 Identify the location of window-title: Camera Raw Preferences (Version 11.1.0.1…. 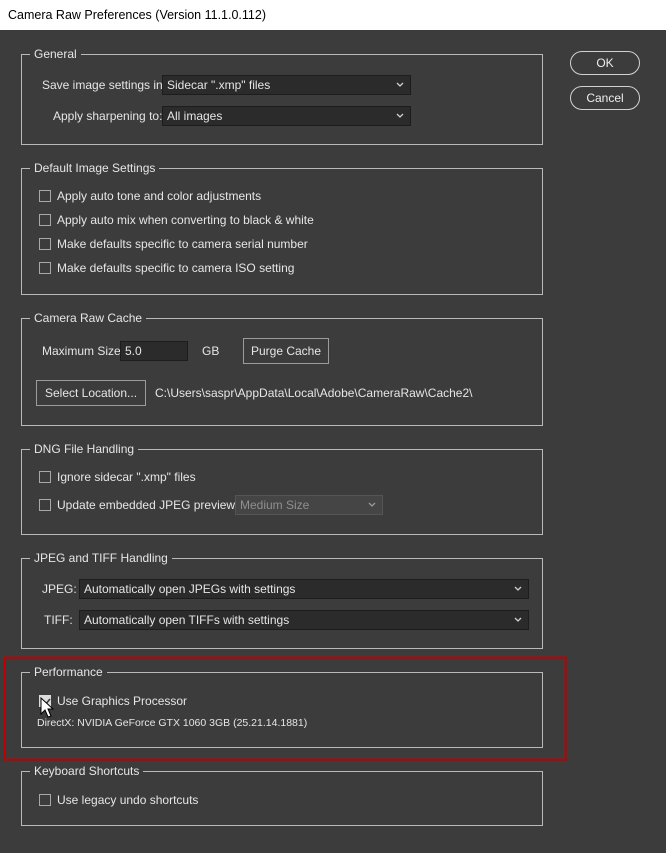
(333, 15).